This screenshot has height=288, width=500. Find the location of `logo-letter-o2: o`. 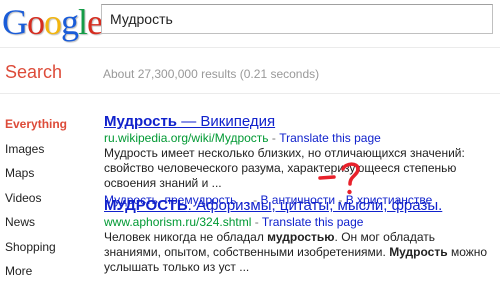

logo-letter-o2: o is located at coordinates (53, 22).